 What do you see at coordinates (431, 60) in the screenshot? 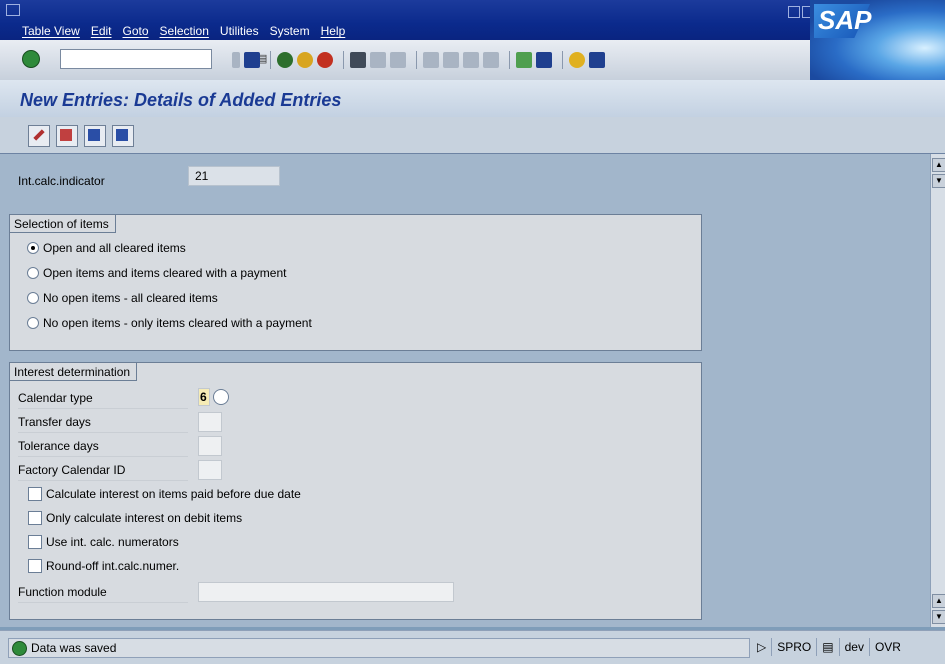
I see `first-page-icon` at bounding box center [431, 60].